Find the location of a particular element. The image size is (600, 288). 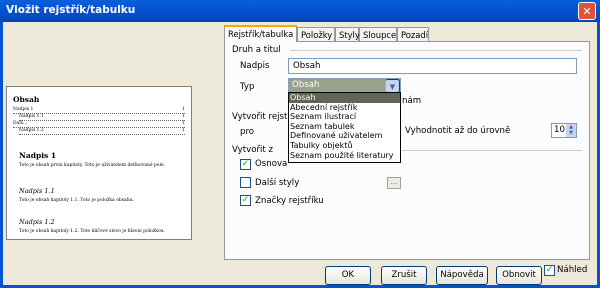

tab-columns: Sloupce is located at coordinates (378, 34).